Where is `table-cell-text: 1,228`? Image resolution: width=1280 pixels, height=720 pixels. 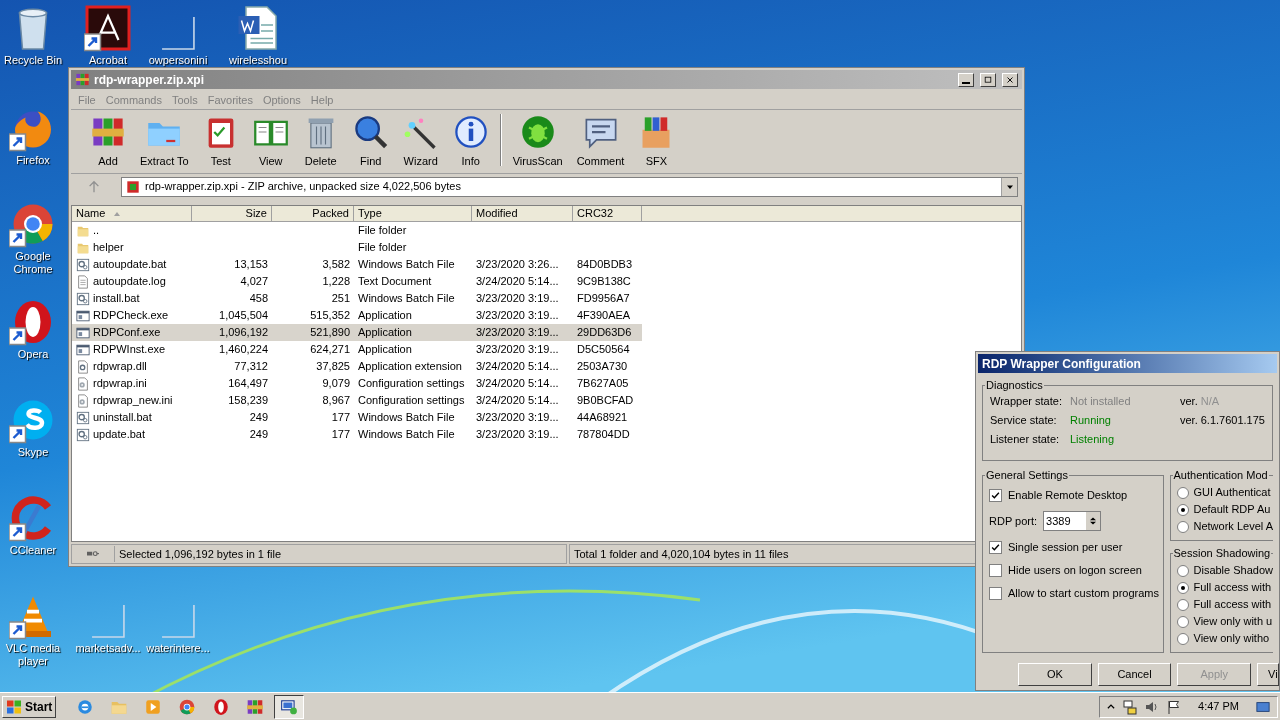 table-cell-text: 1,228 is located at coordinates (336, 282).